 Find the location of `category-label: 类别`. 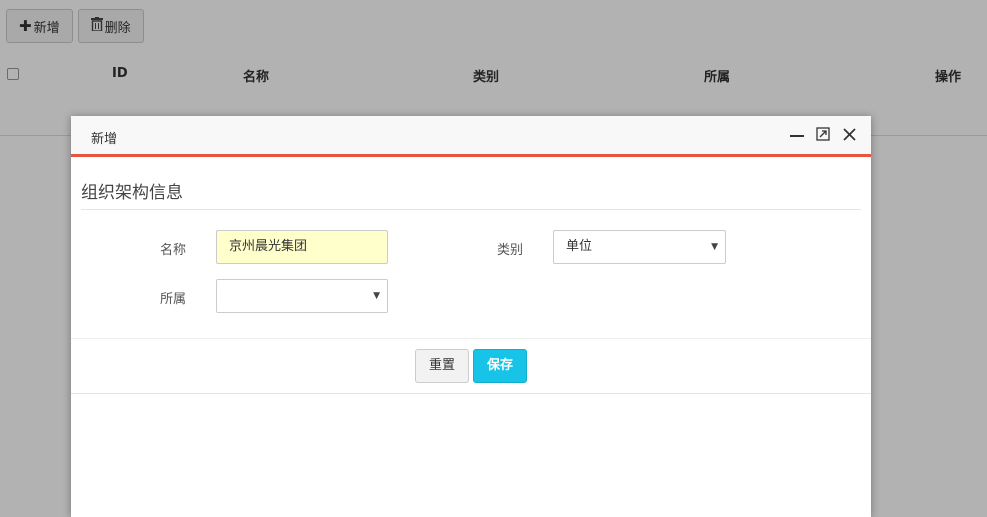

category-label: 类别 is located at coordinates (509, 250).